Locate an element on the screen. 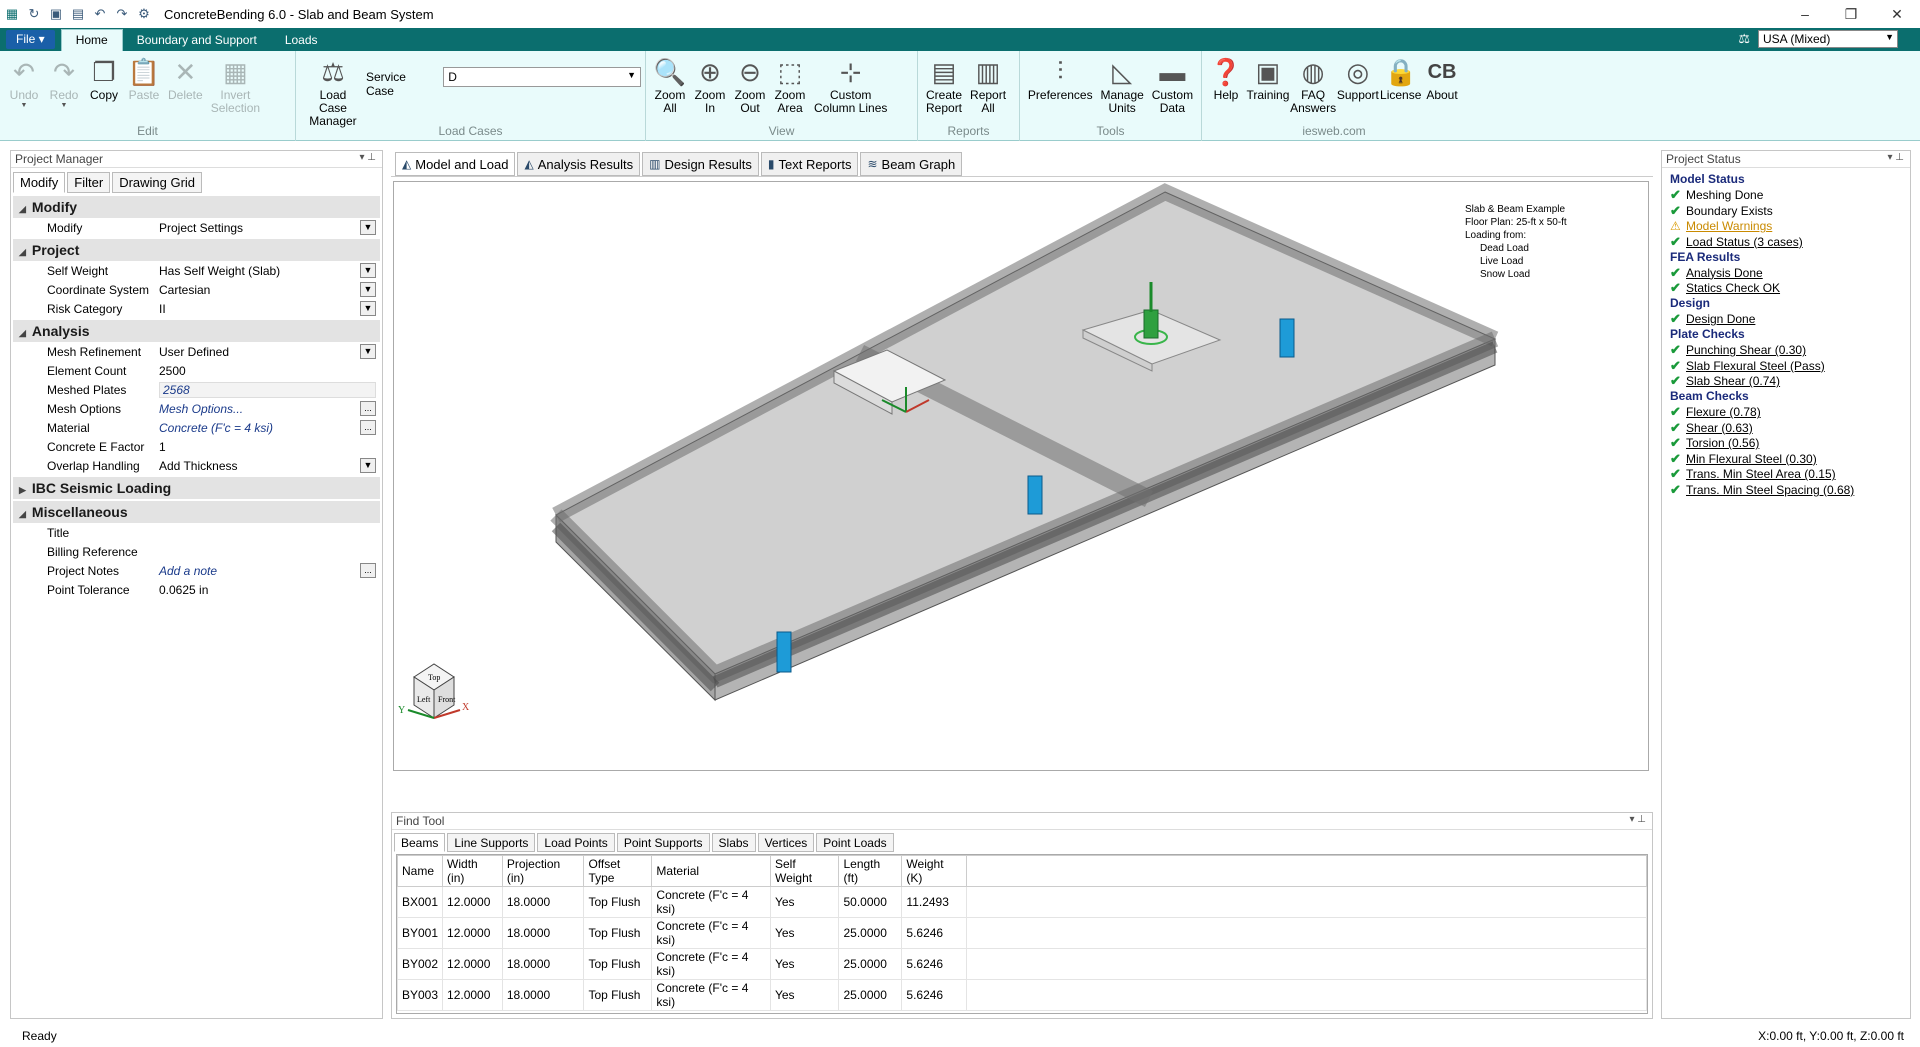 The image size is (1920, 1047). tab-modify: Modify is located at coordinates (39, 182).